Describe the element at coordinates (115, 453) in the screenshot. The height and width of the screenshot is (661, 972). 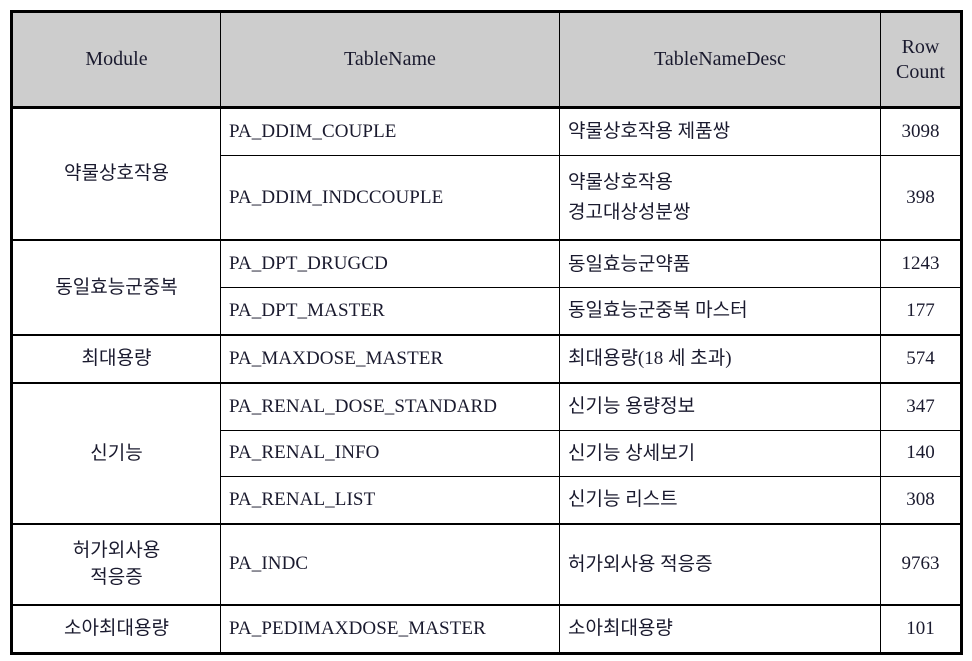
I see `cell-module: 신기능` at that location.